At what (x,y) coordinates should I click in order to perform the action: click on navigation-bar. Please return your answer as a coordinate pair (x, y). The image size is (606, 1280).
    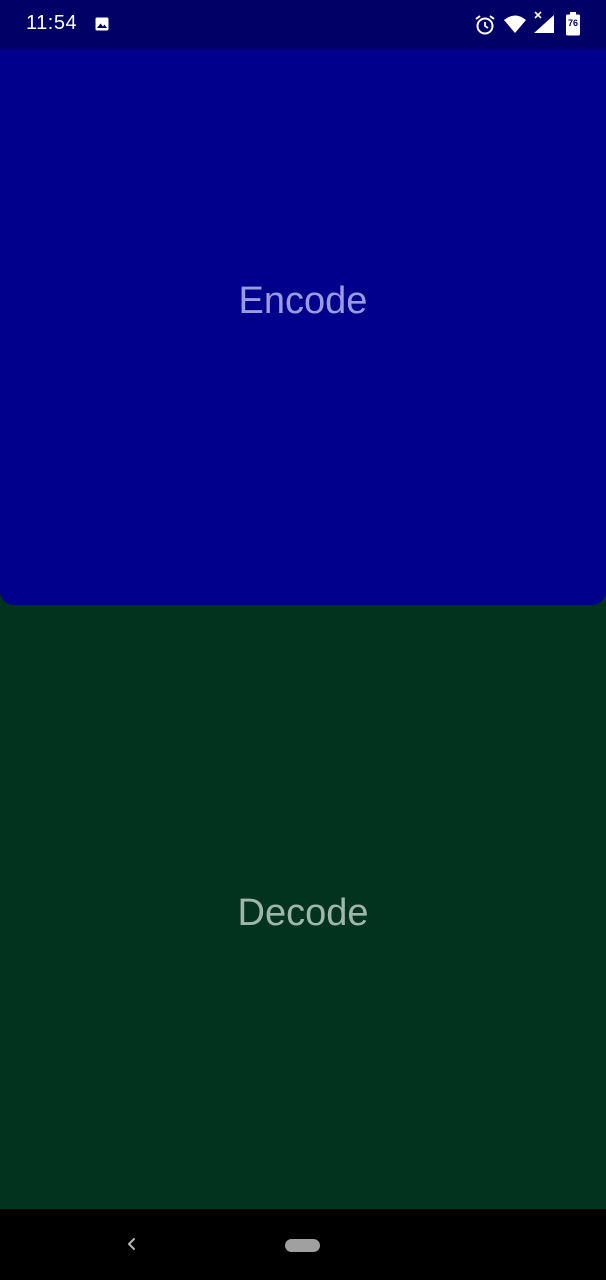
    Looking at the image, I should click on (303, 1244).